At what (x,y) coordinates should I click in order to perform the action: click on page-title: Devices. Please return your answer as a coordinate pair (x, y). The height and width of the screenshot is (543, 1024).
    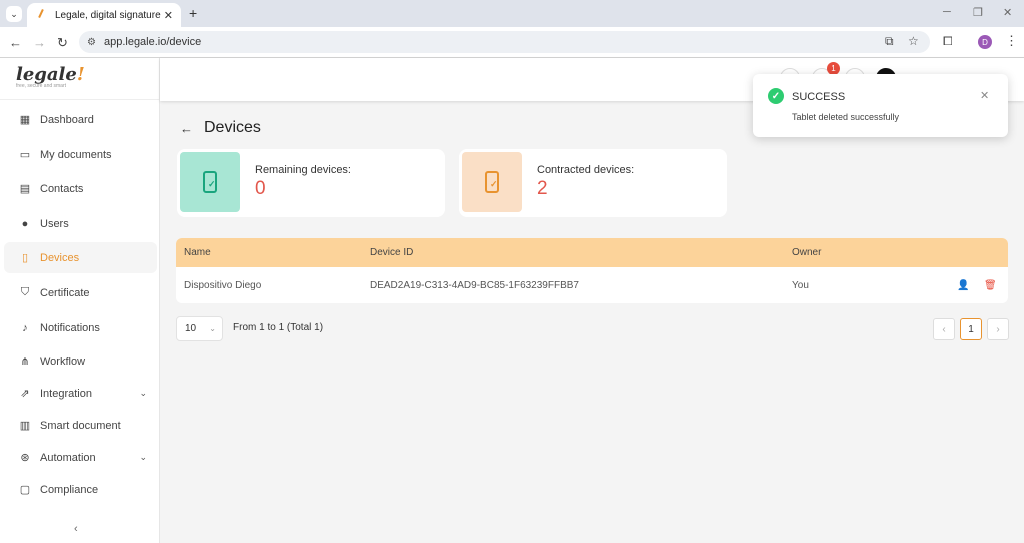
    Looking at the image, I should click on (232, 127).